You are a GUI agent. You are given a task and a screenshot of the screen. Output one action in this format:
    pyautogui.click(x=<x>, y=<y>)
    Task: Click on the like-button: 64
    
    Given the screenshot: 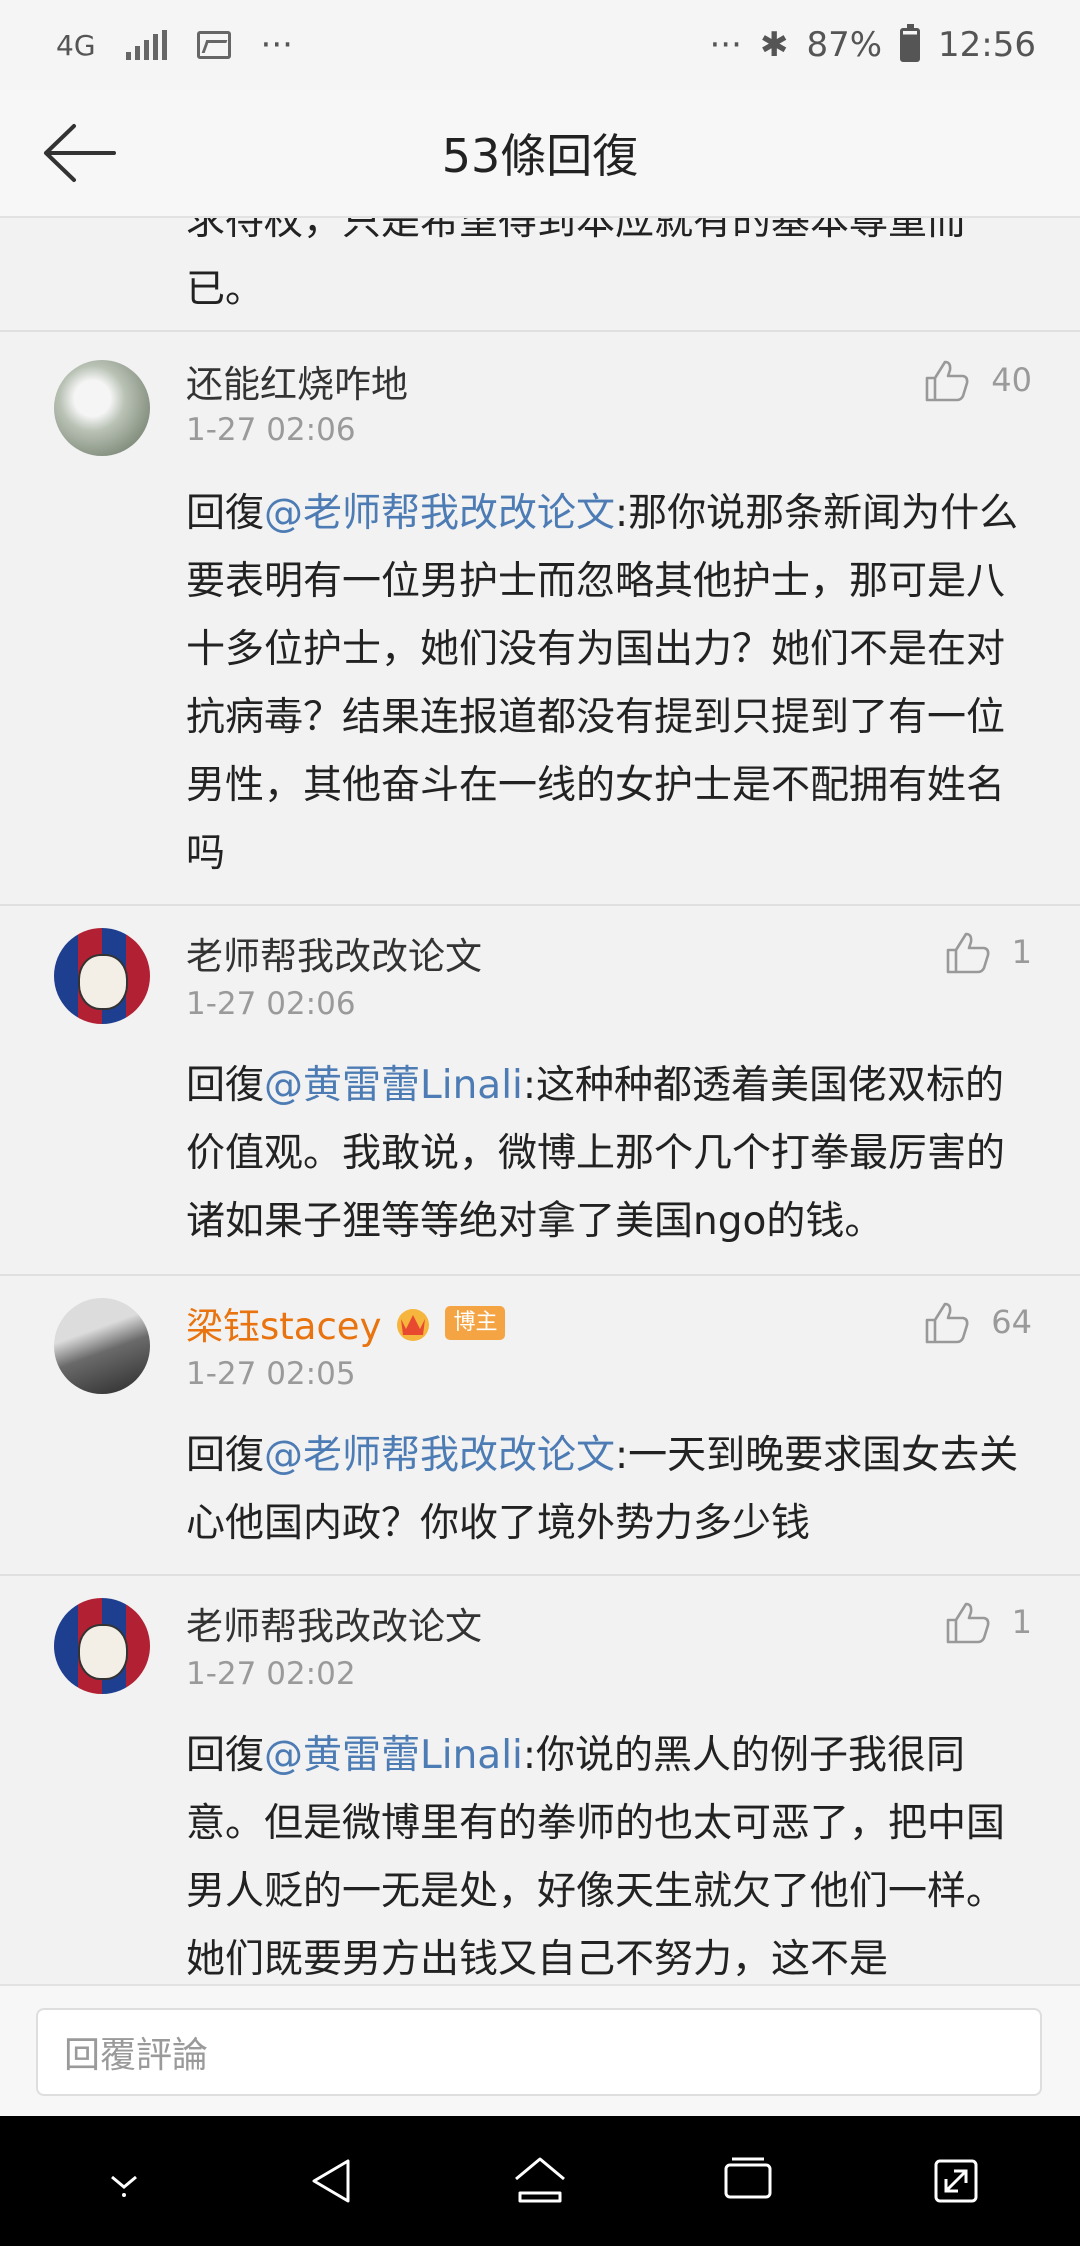 What is the action you would take?
    pyautogui.click(x=977, y=1322)
    